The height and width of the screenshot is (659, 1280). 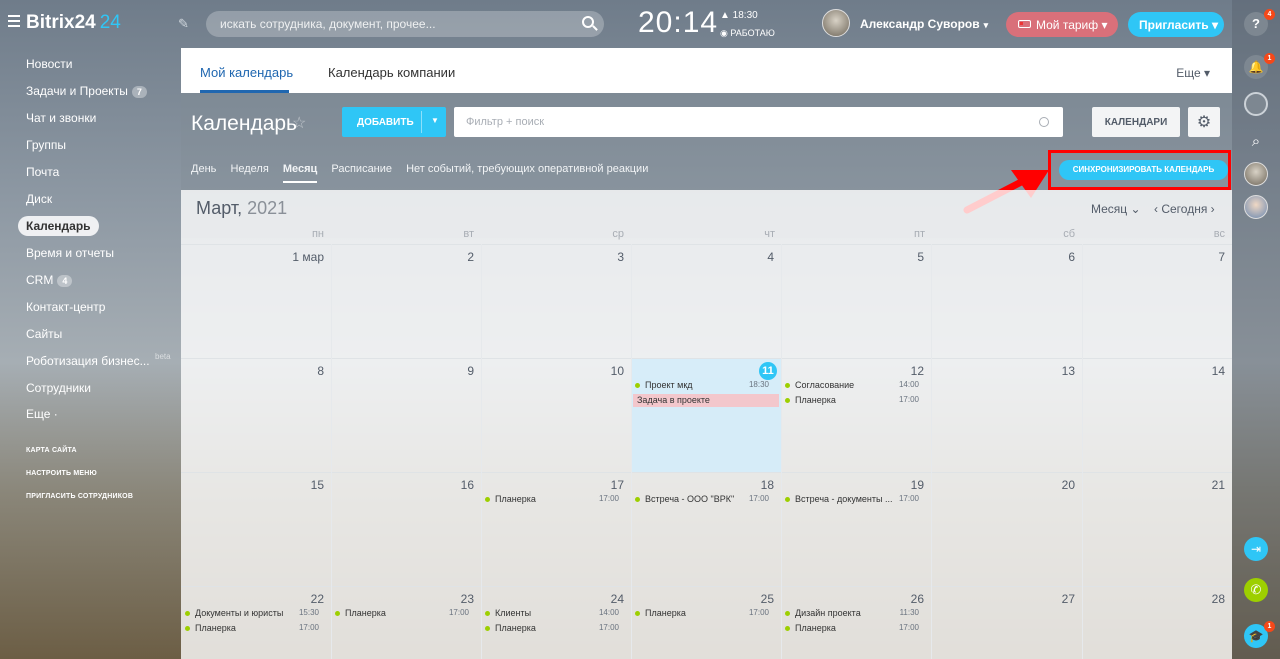 I want to click on workday-time: ▲ 18:30, so click(x=739, y=15).